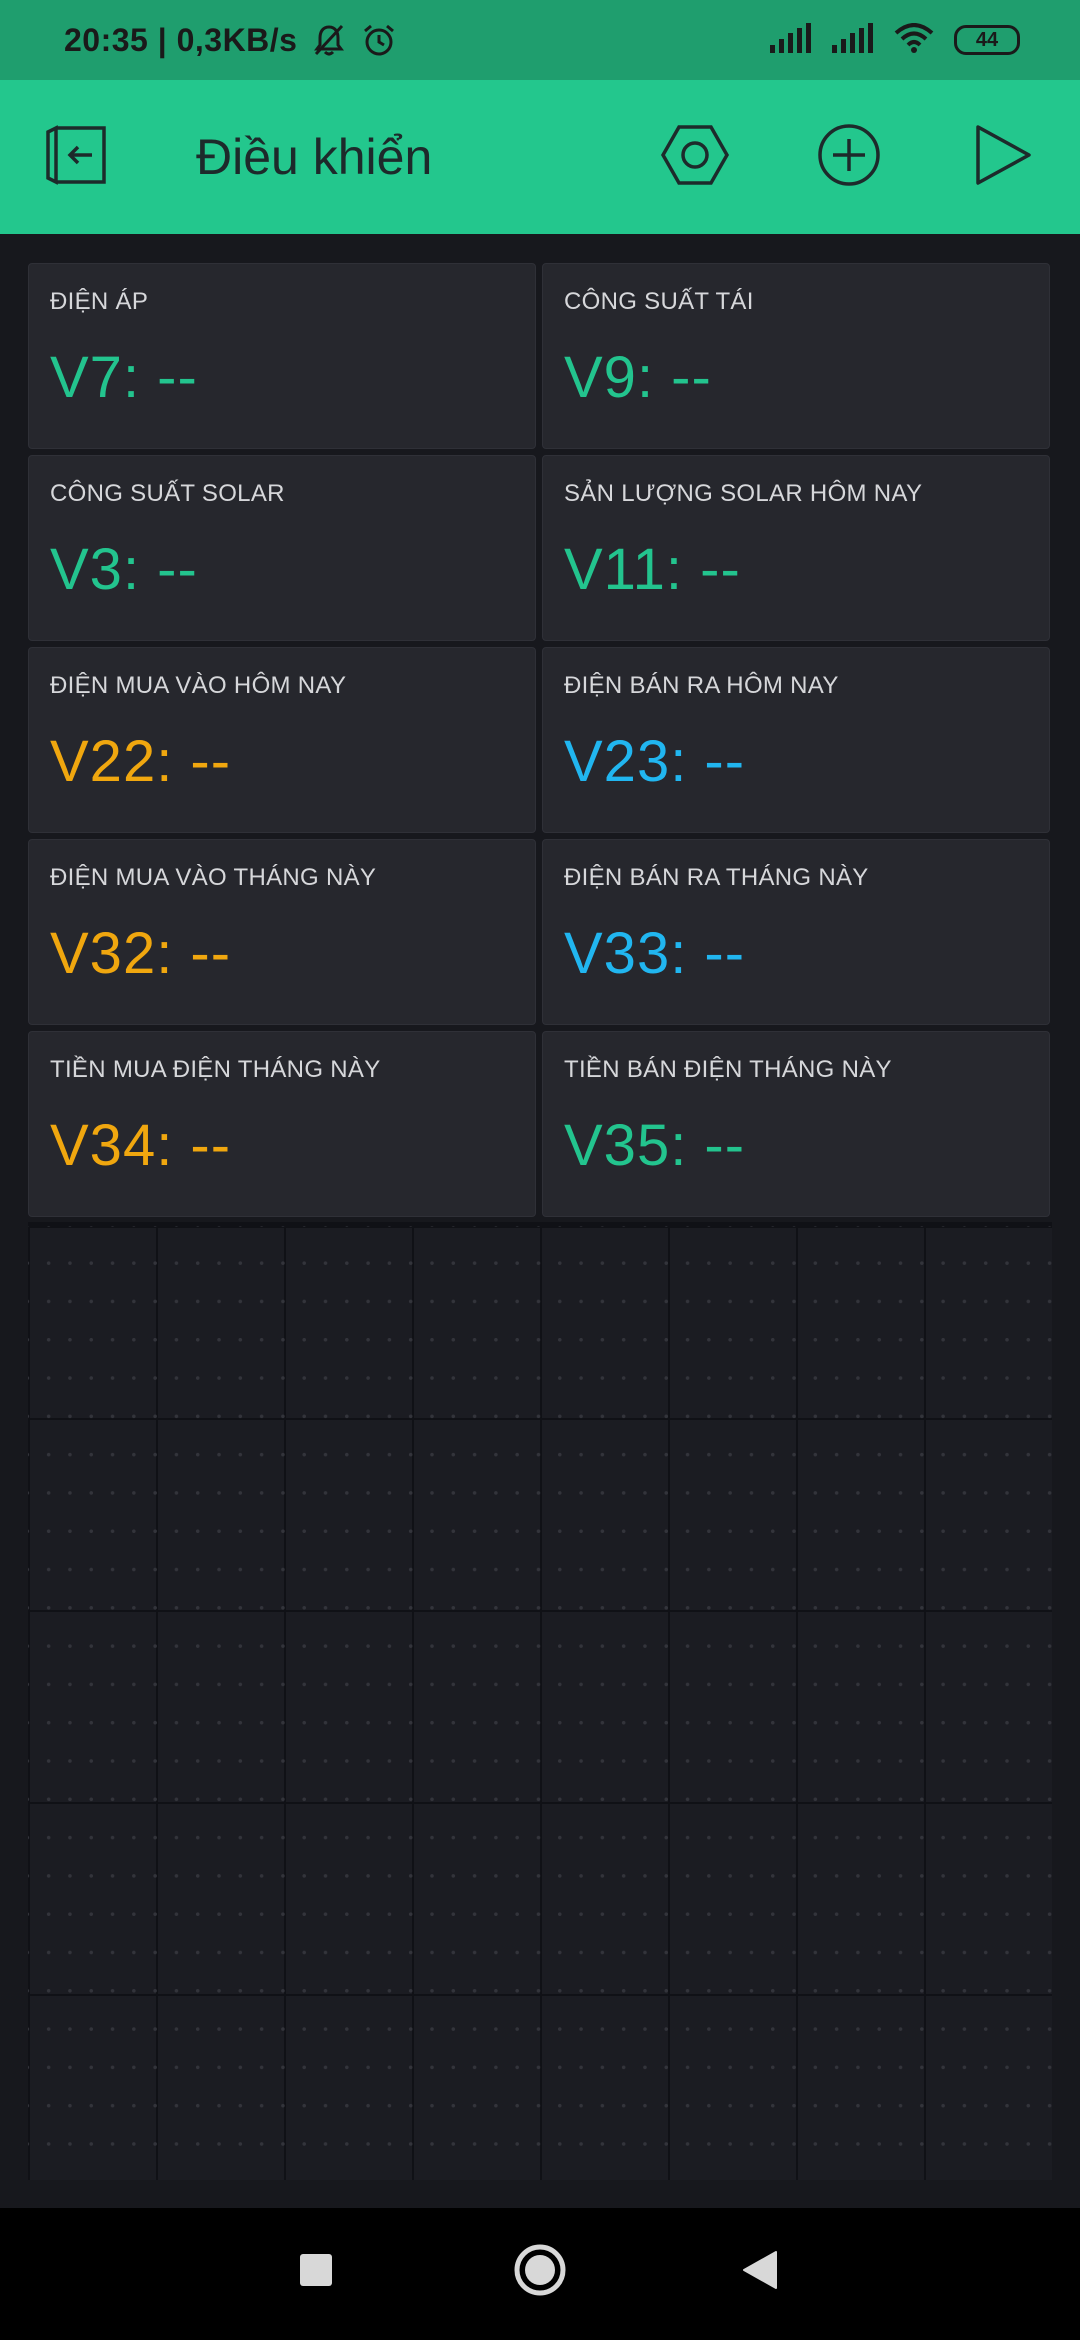 This screenshot has height=2340, width=1080. I want to click on widget-label: ĐIỆN MUA VÀO HÔM NAY, so click(198, 685).